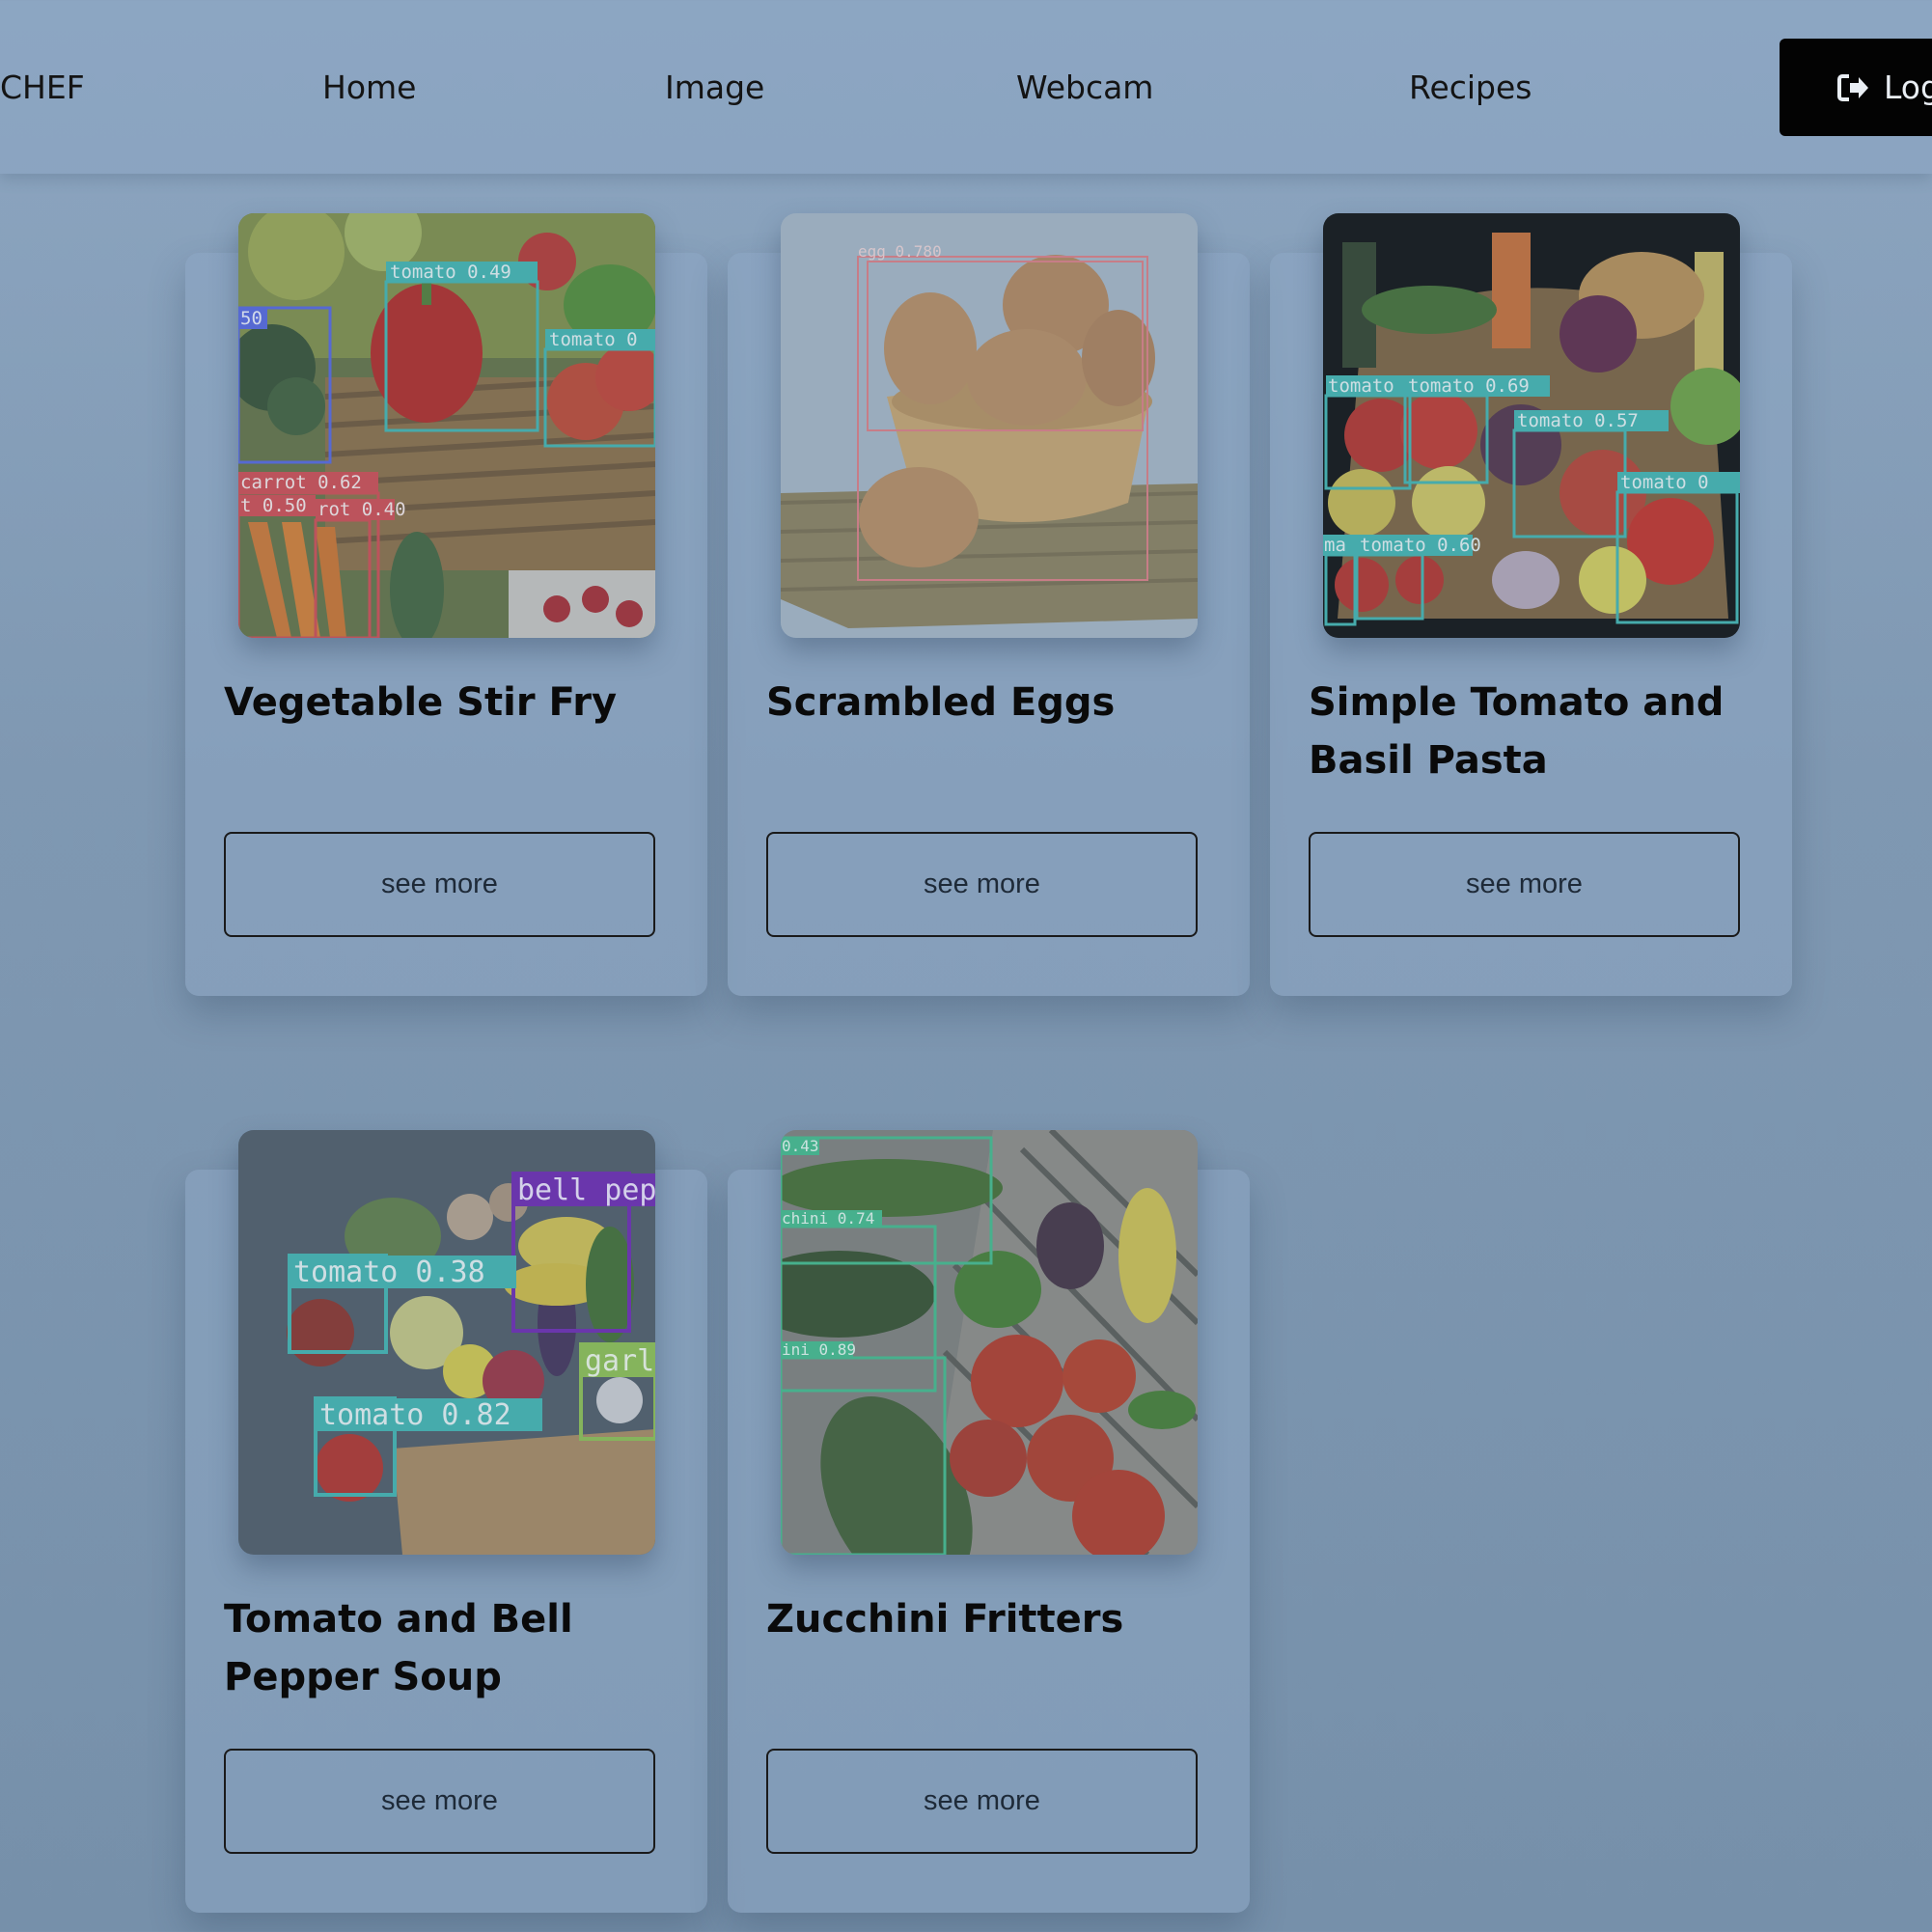 Image resolution: width=1932 pixels, height=1932 pixels. What do you see at coordinates (941, 702) in the screenshot?
I see `recipe-title: Scrambled Eggs` at bounding box center [941, 702].